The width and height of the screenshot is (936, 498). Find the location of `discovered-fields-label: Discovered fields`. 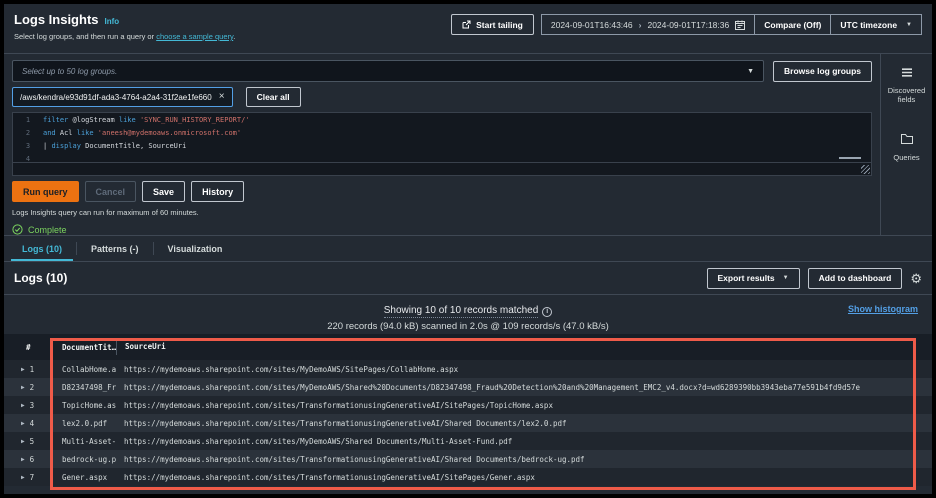

discovered-fields-label: Discovered fields is located at coordinates (906, 95).